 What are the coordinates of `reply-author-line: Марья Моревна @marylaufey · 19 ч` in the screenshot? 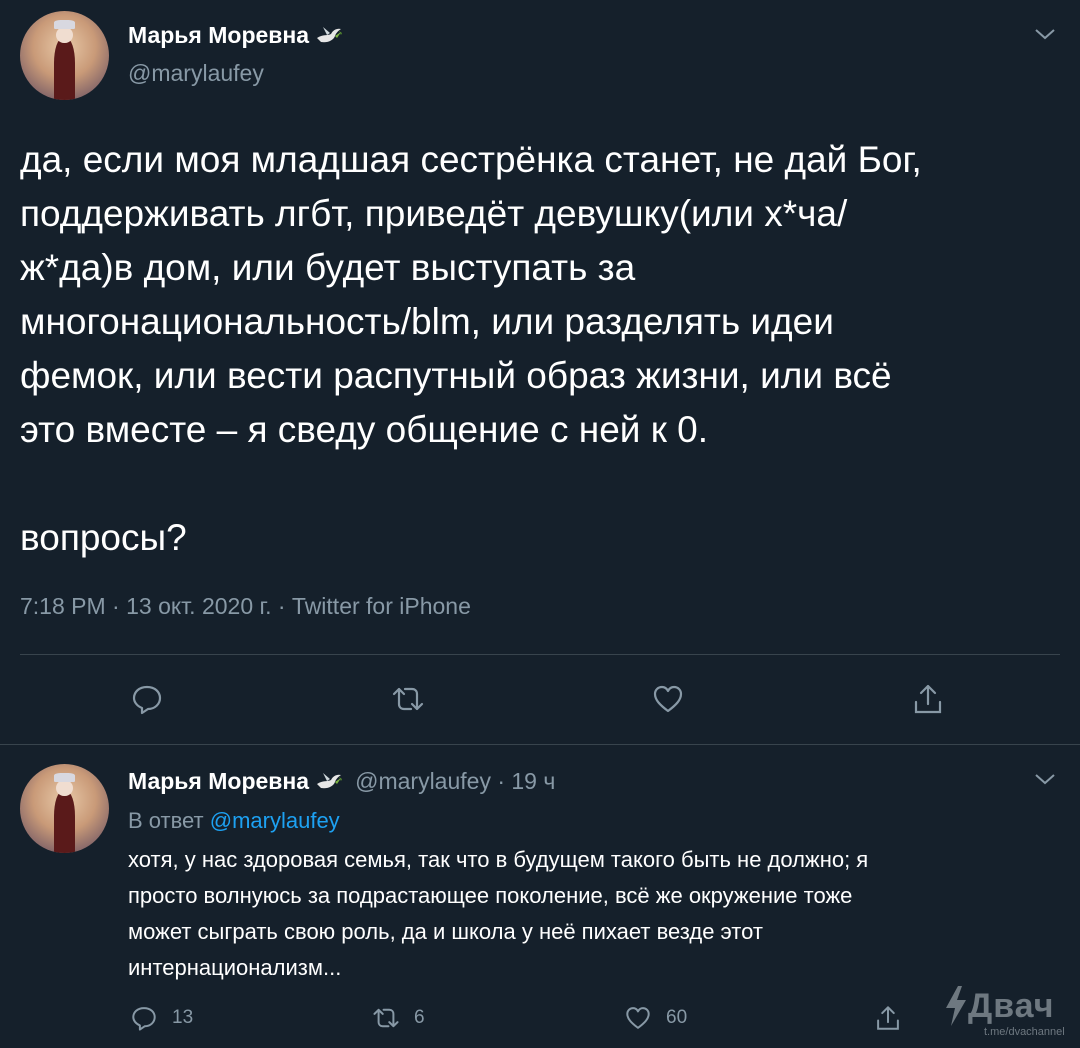 It's located at (341, 781).